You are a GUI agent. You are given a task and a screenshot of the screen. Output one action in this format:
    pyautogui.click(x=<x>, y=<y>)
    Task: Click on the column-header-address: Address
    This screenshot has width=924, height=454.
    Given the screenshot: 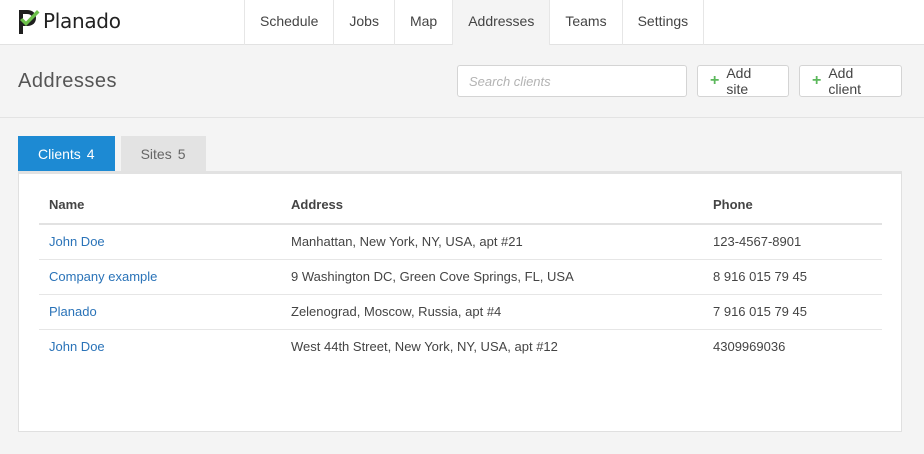 What is the action you would take?
    pyautogui.click(x=492, y=205)
    